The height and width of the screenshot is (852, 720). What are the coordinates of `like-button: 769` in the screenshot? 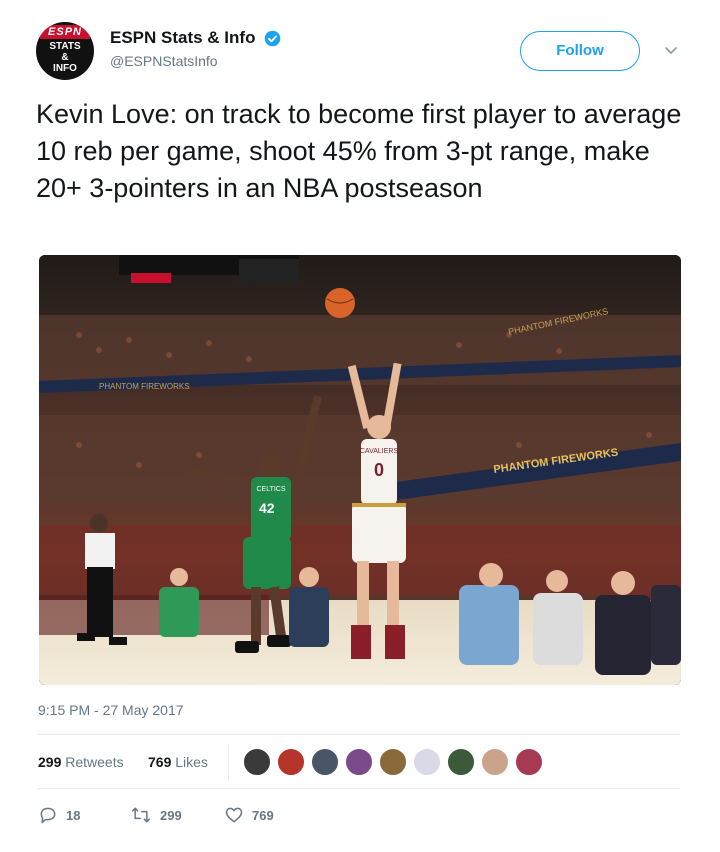 It's located at (249, 815).